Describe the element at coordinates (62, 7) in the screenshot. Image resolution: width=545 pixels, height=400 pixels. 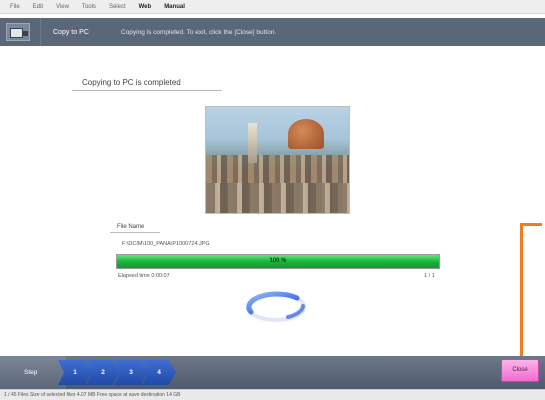
I see `menu-view: View` at that location.